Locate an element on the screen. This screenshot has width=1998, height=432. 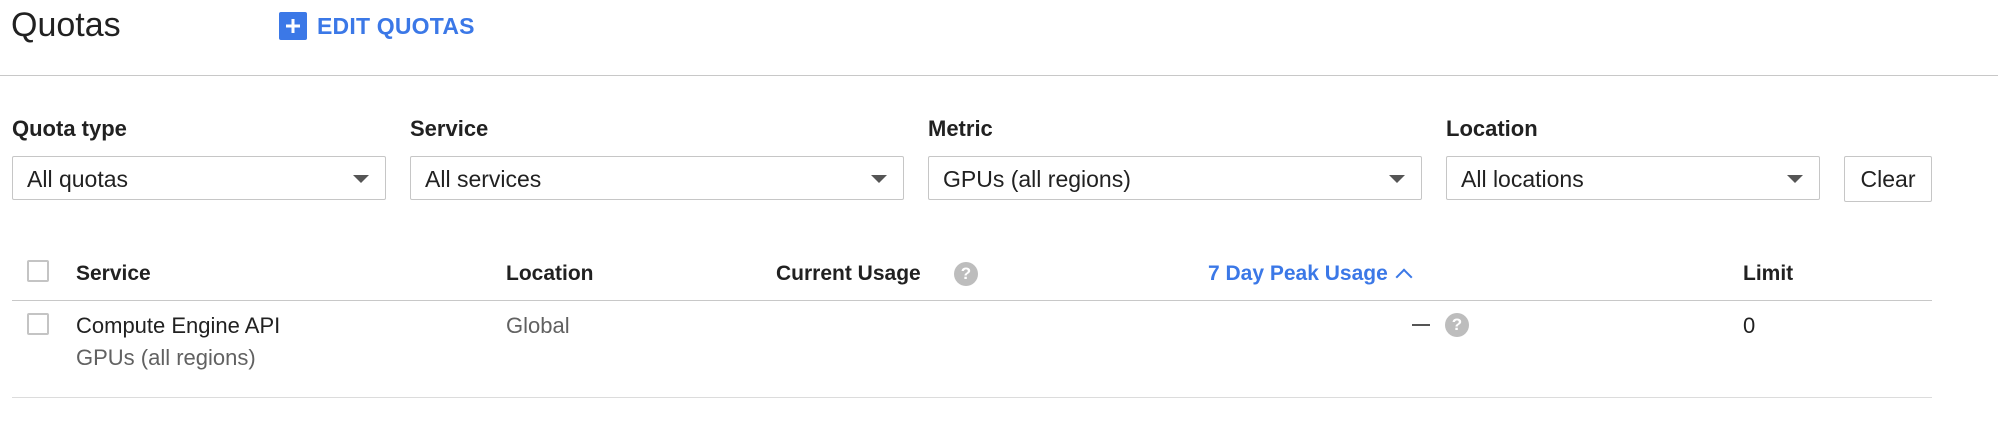
edit-quotas-button: EDIT QUOTAS is located at coordinates (377, 26).